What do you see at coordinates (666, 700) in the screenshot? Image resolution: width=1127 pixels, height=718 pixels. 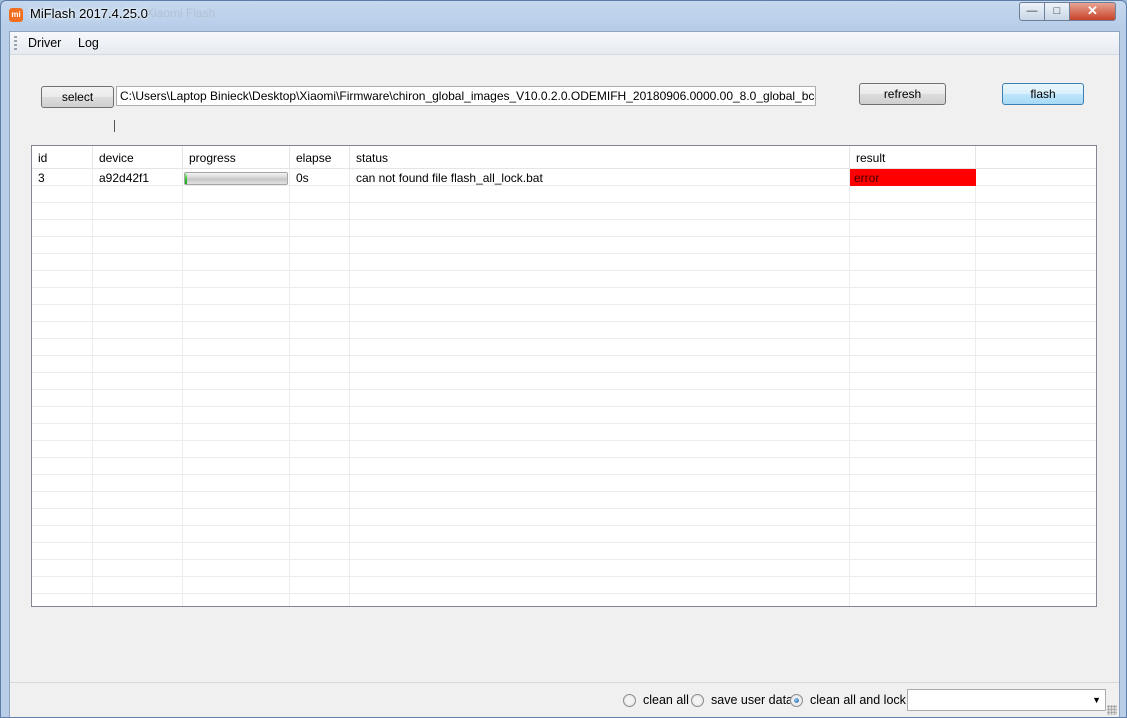 I see `clean-all-label: clean all` at bounding box center [666, 700].